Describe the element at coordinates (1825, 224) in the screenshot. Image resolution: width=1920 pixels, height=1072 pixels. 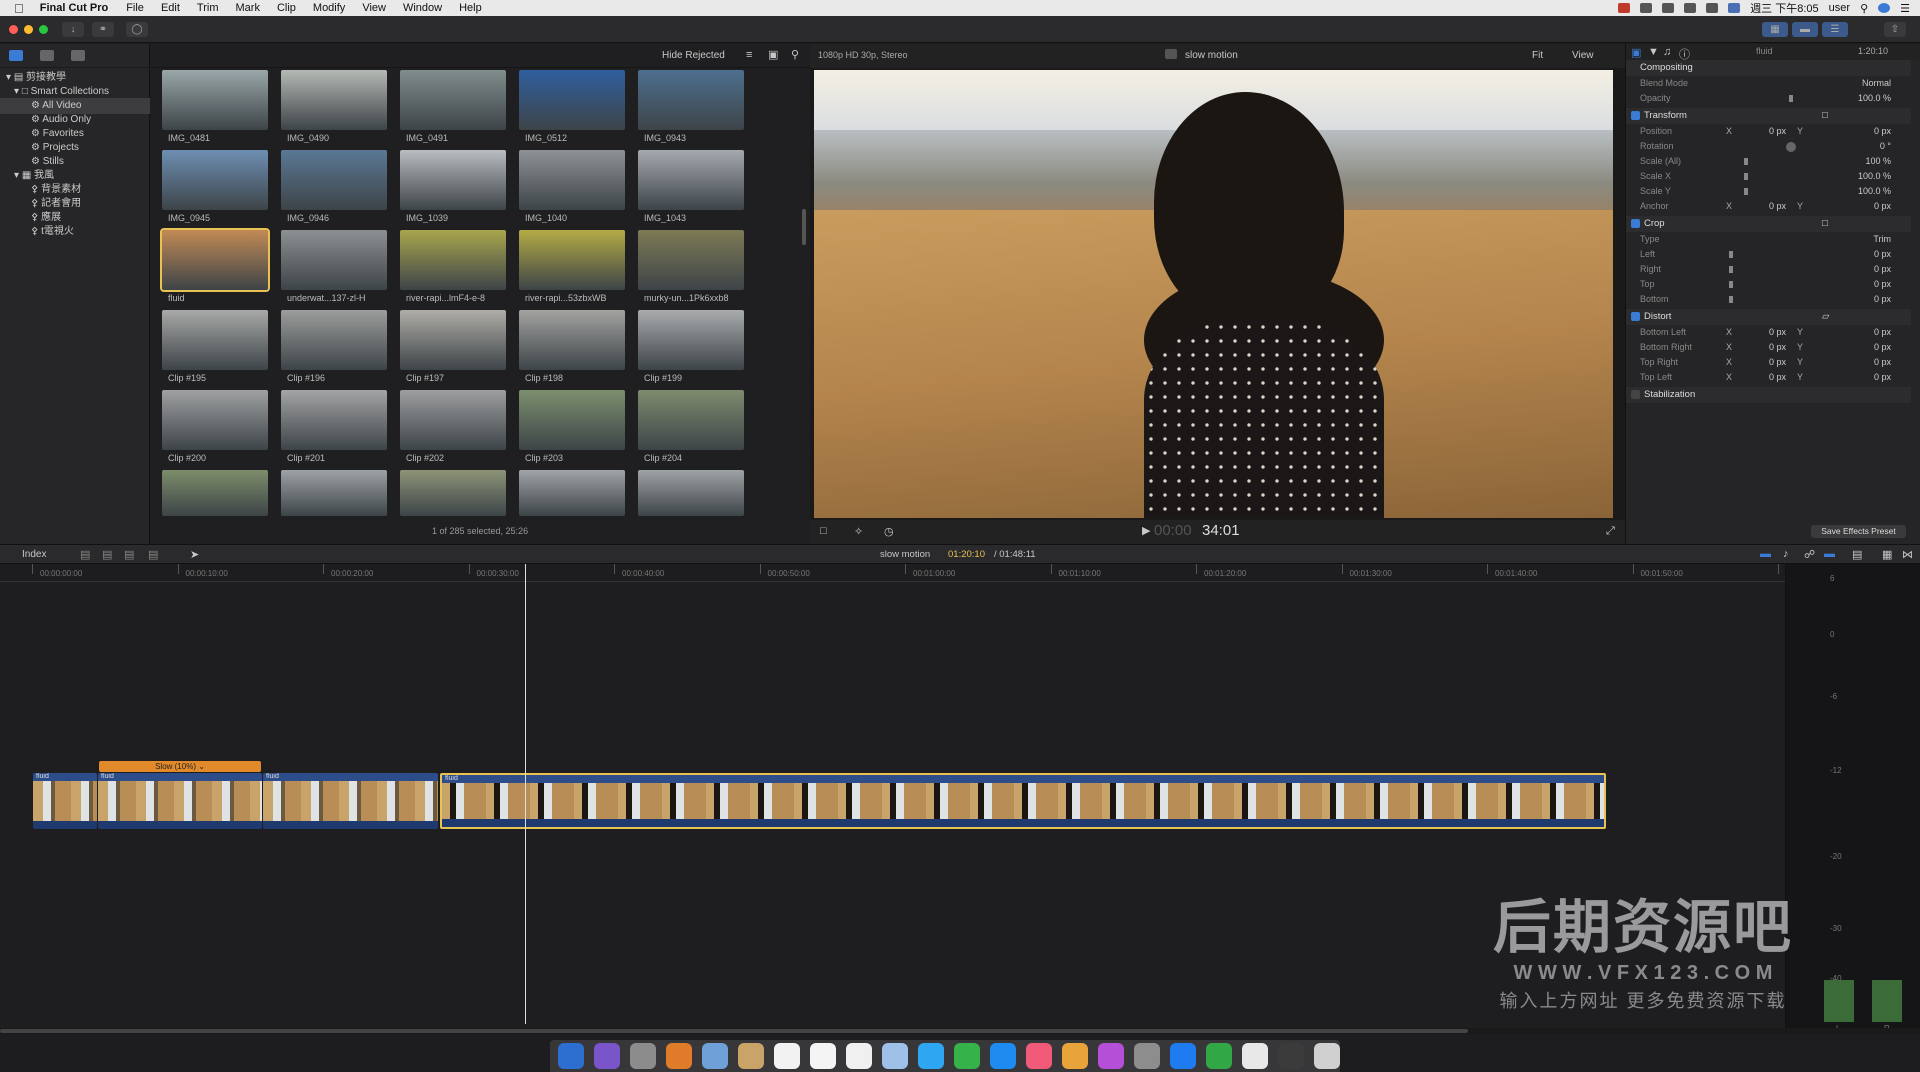
I see `crop-onscreen-icon: □` at that location.